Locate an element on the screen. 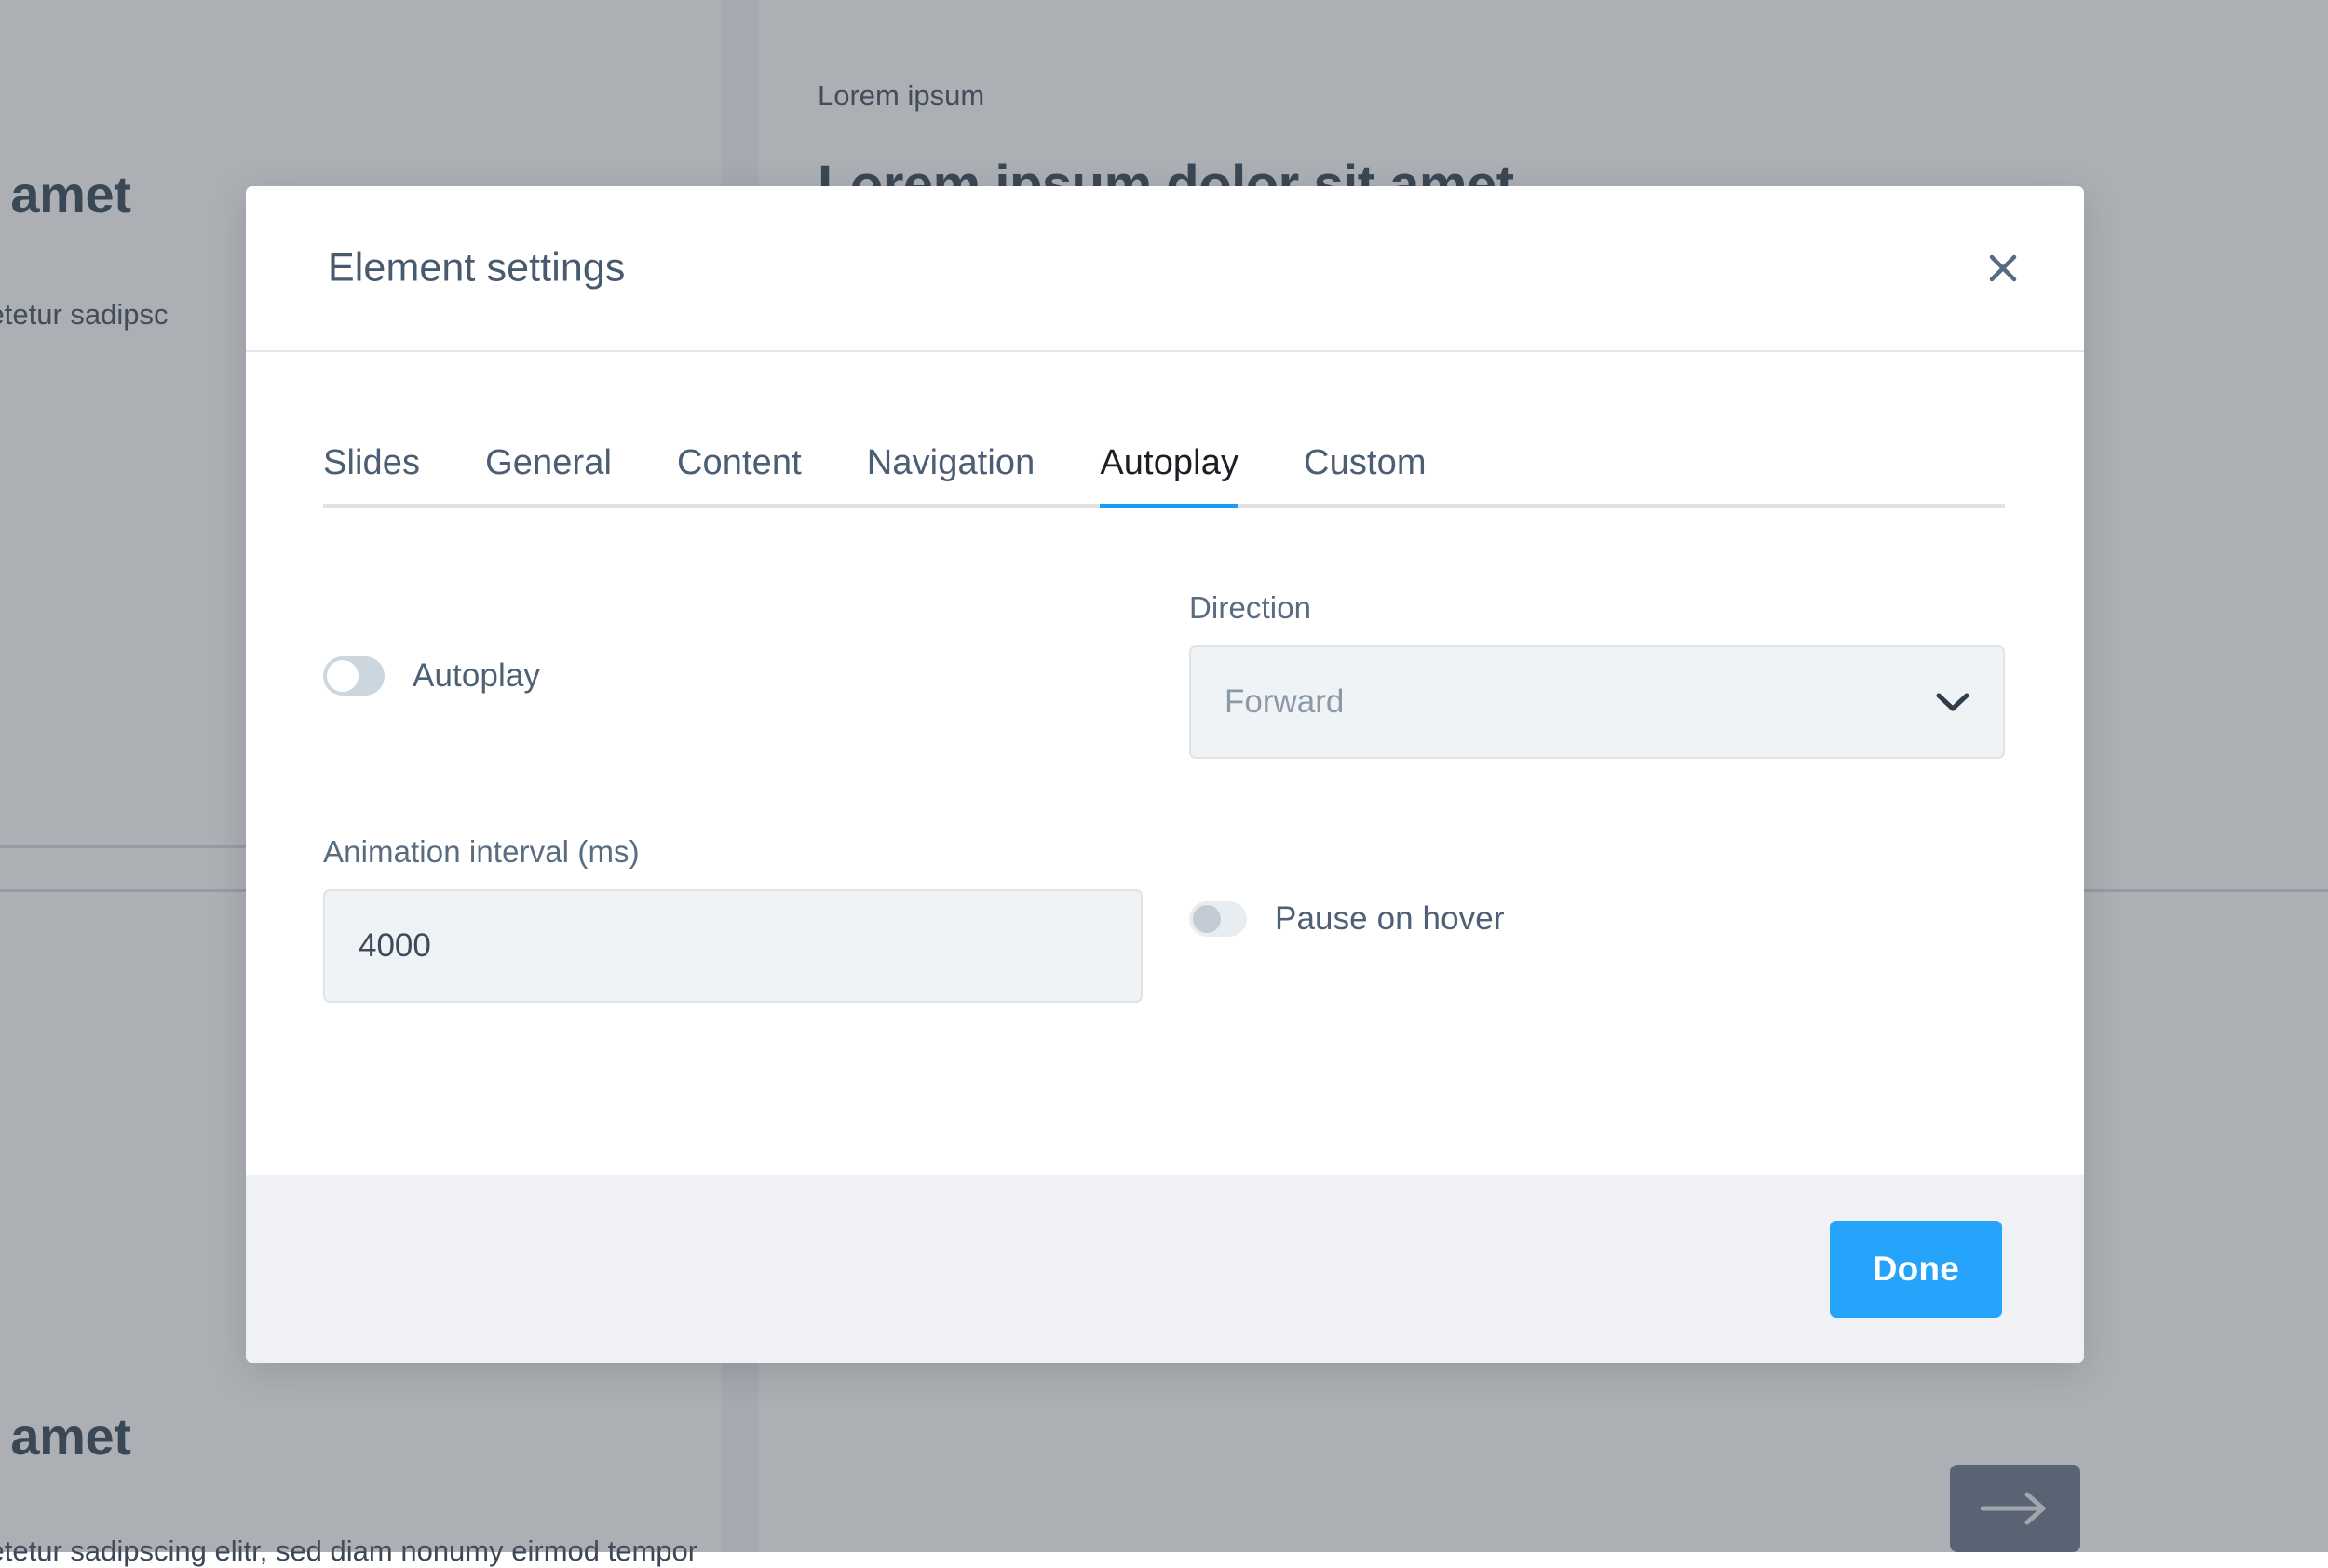  tab-slides: Slides is located at coordinates (371, 474).